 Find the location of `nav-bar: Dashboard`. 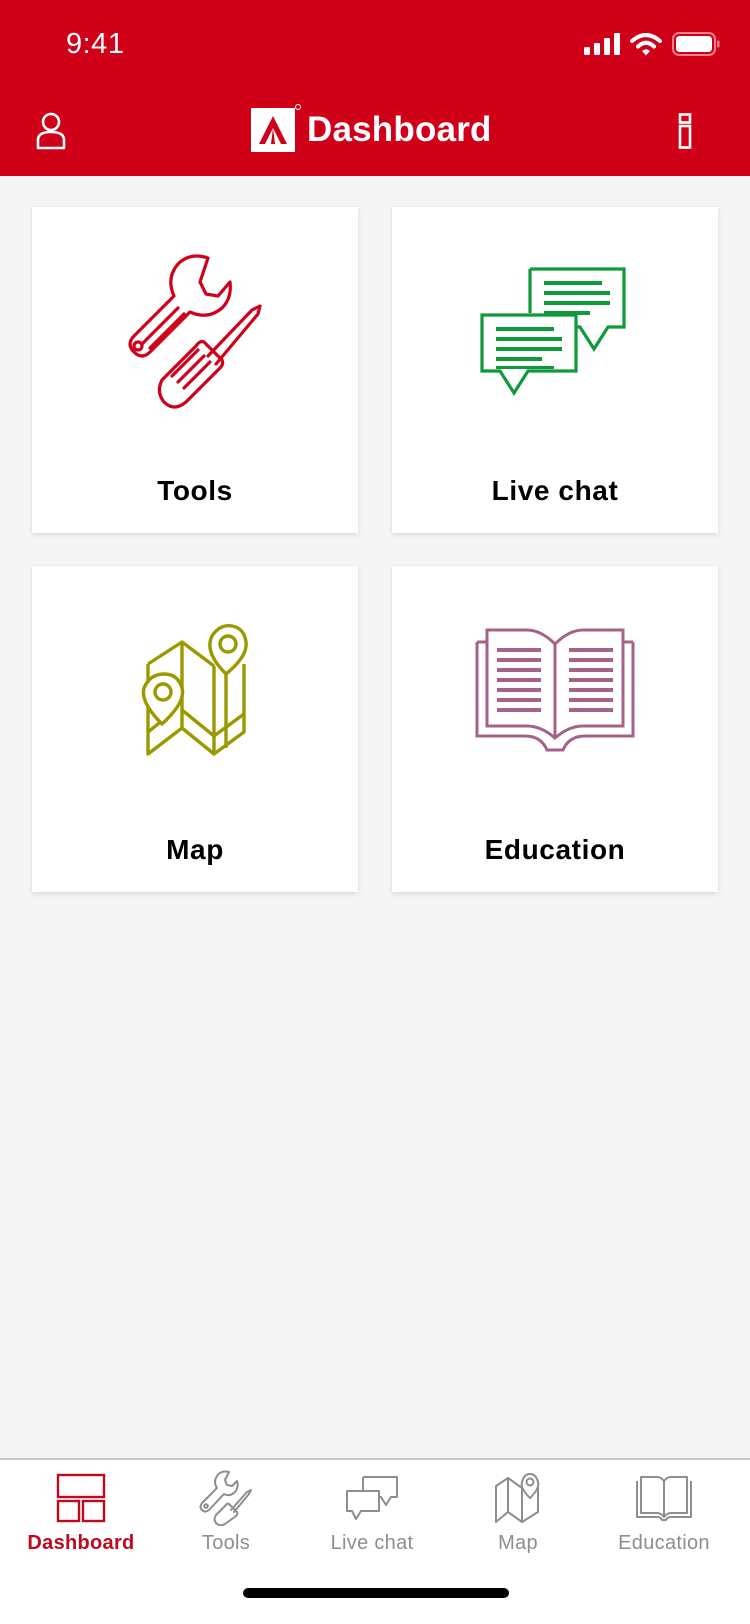

nav-bar: Dashboard is located at coordinates (375, 130).